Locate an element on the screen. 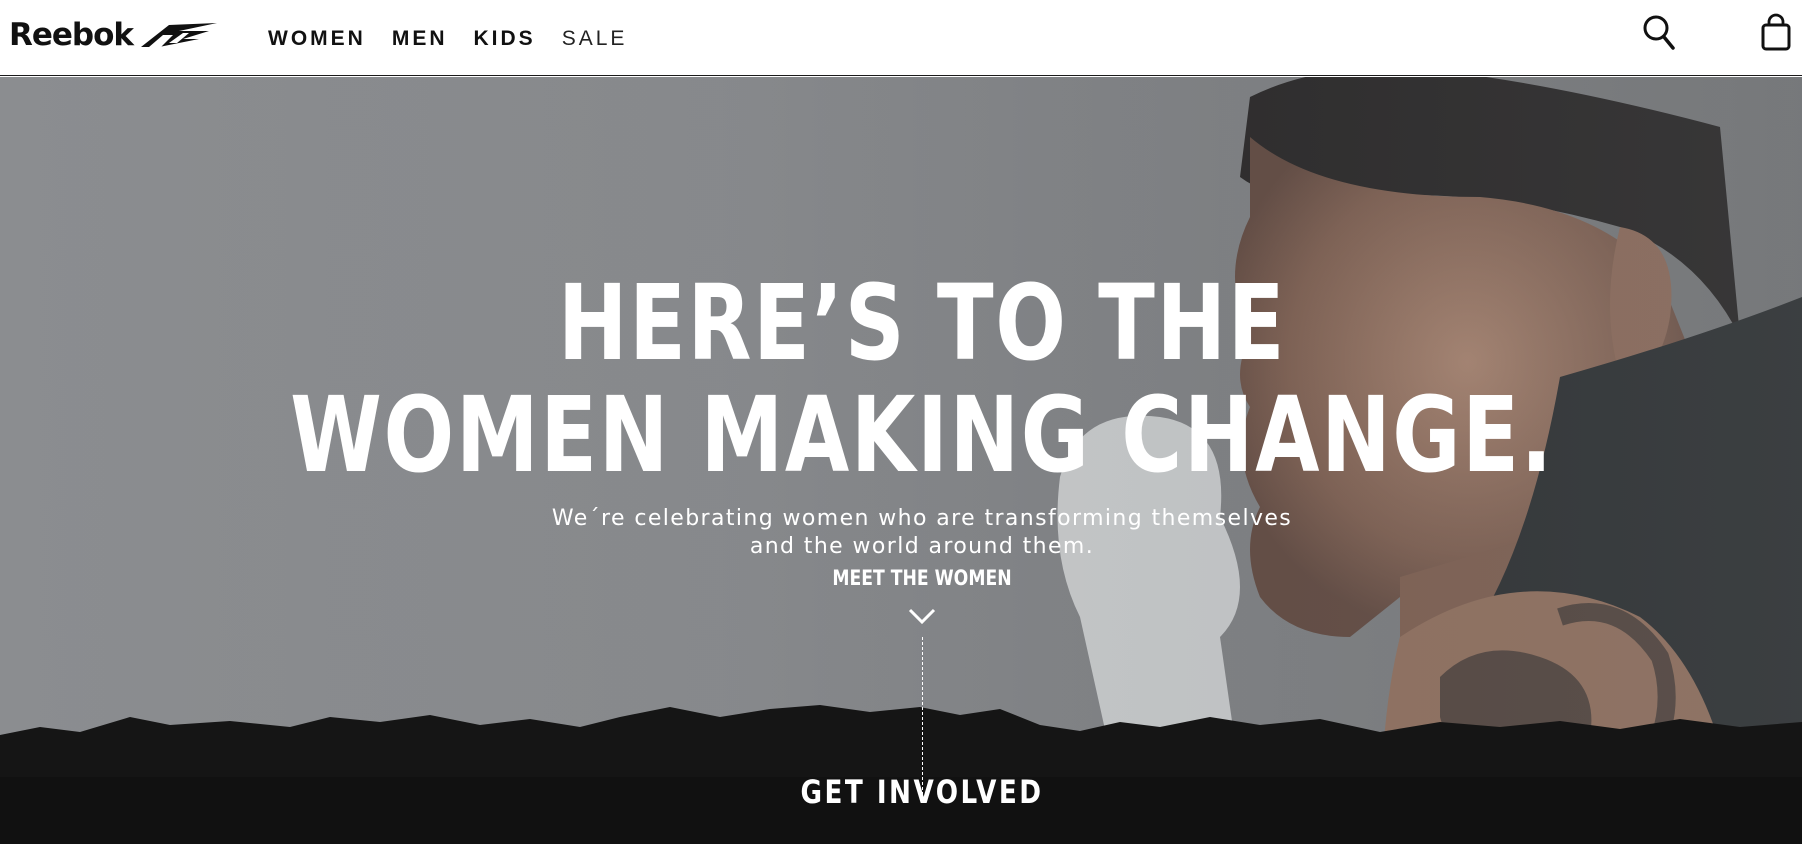 The width and height of the screenshot is (1802, 844). site-header: Reebok WOMEN MEN KIDS SALE is located at coordinates (901, 38).